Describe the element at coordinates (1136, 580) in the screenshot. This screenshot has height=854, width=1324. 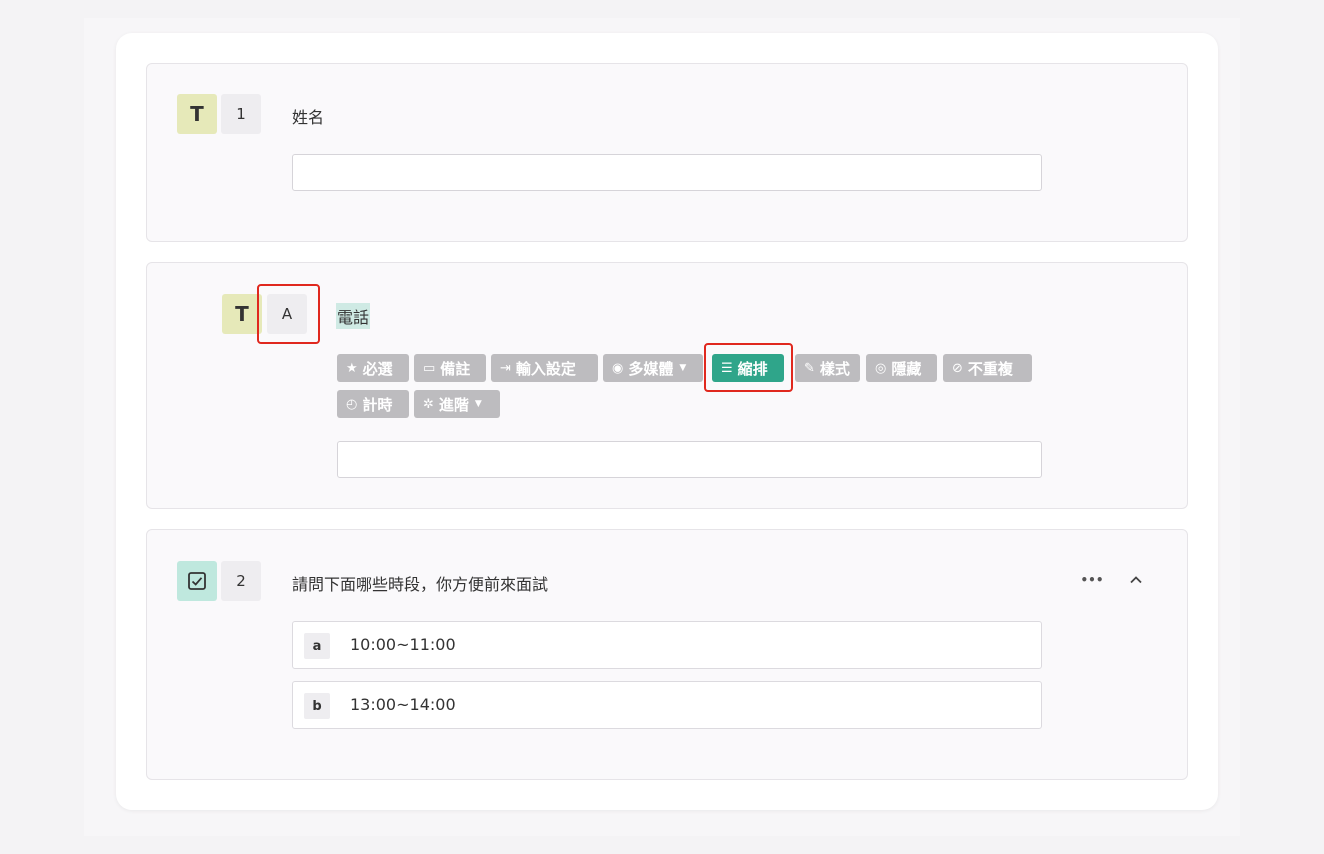
I see `collapse-icon` at that location.